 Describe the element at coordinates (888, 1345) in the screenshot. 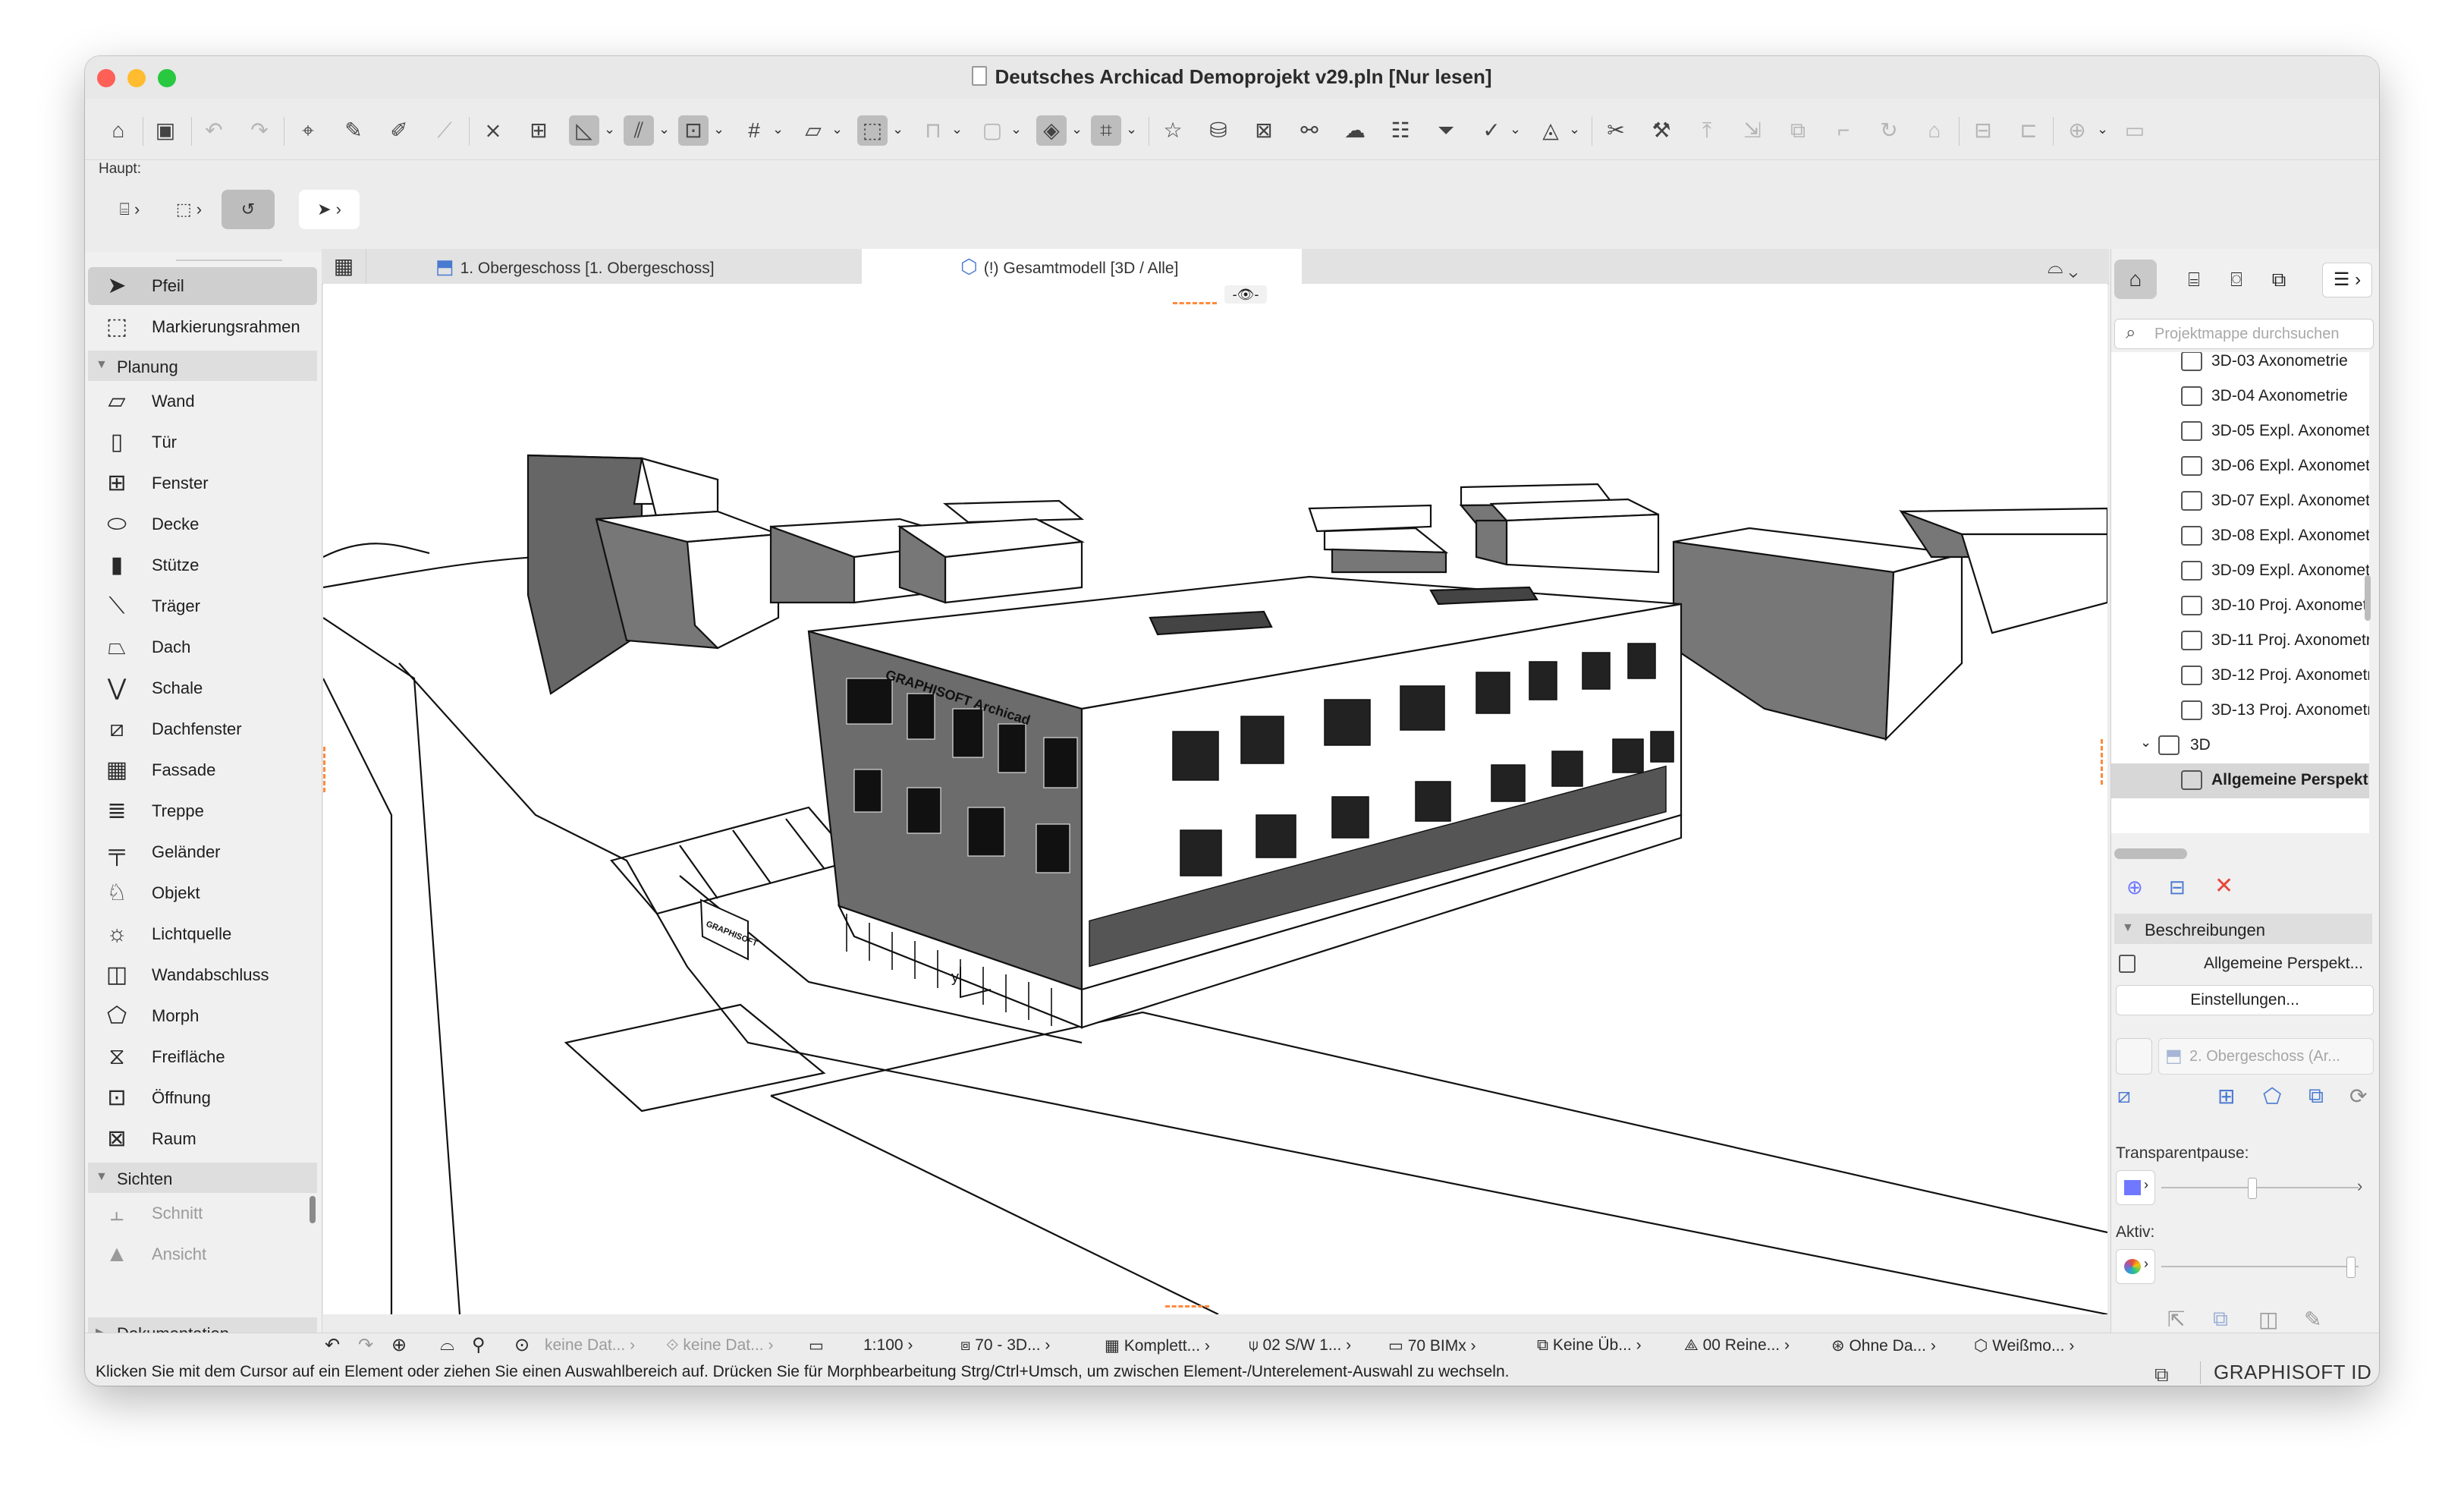

I see `scale-value: 1:100 ›` at that location.